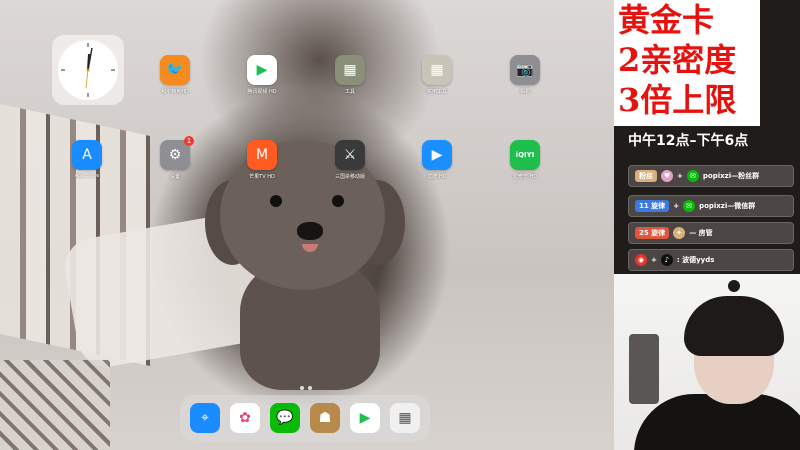 The image size is (800, 450). Describe the element at coordinates (437, 177) in the screenshot. I see `app-label: 优酷 HD` at that location.